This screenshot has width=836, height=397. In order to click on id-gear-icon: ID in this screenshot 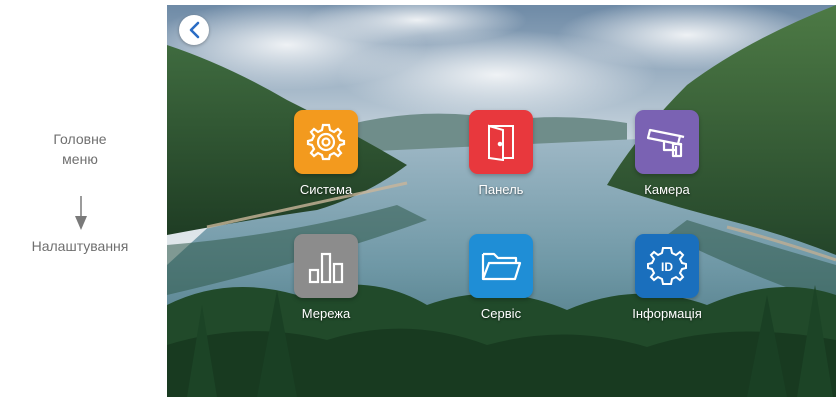, I will do `click(667, 266)`.